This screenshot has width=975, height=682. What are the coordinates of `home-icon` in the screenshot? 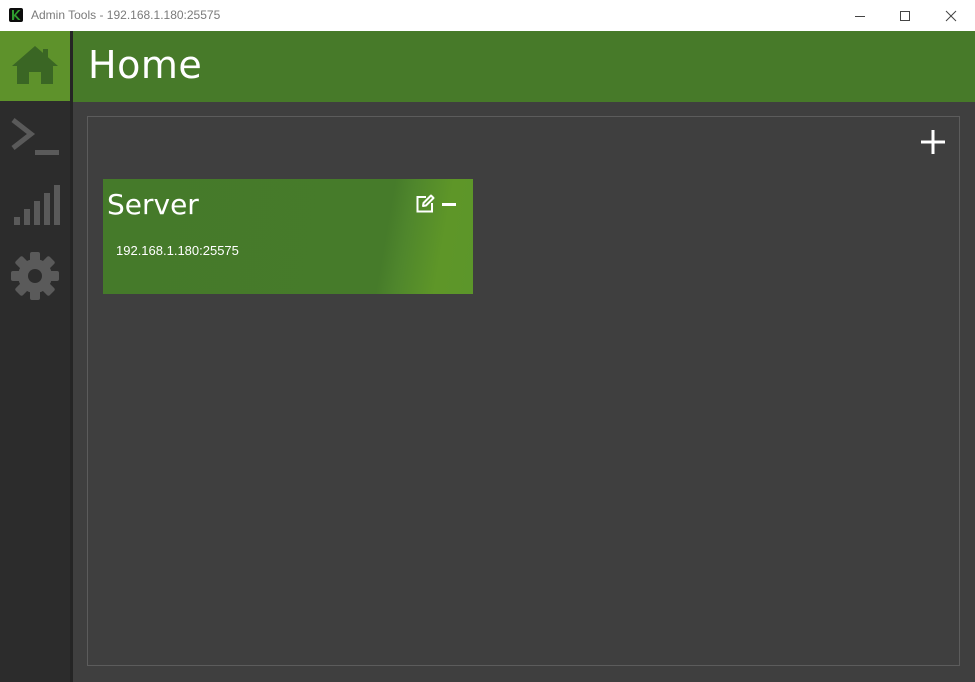 It's located at (35, 65).